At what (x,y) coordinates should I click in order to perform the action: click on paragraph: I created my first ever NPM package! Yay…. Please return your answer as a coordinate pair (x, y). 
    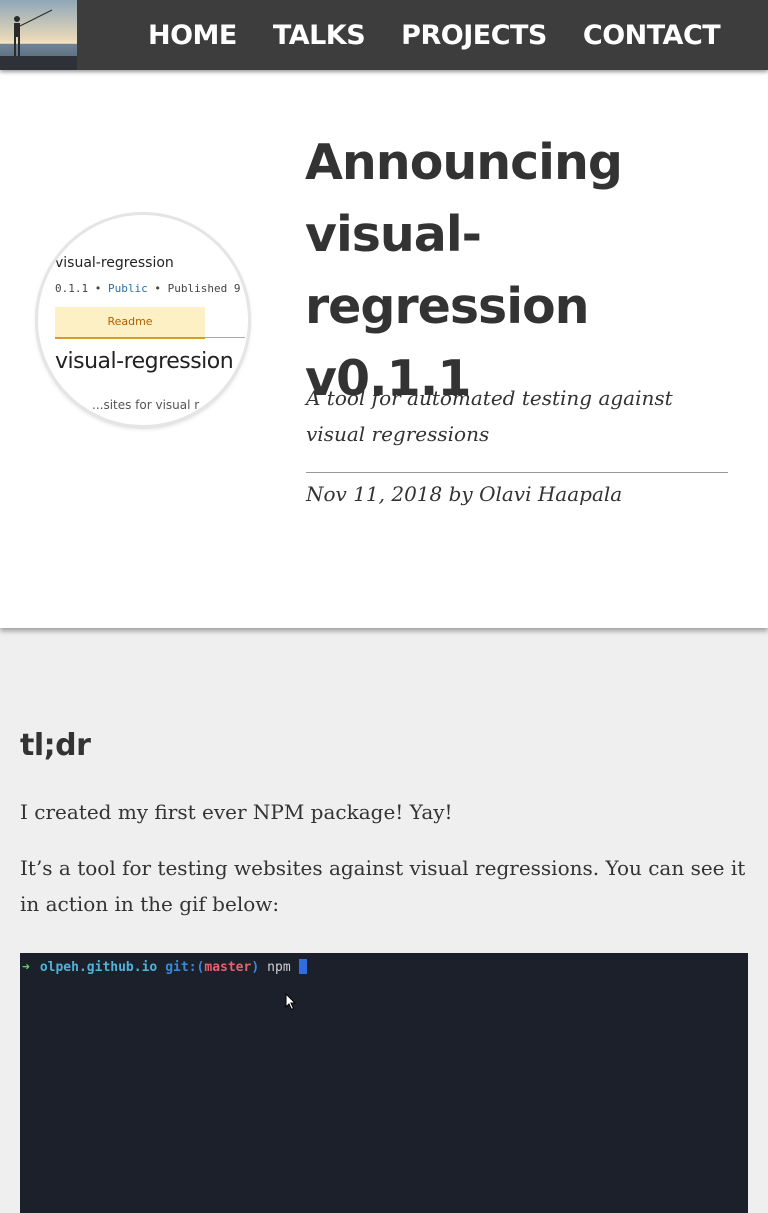
    Looking at the image, I should click on (236, 812).